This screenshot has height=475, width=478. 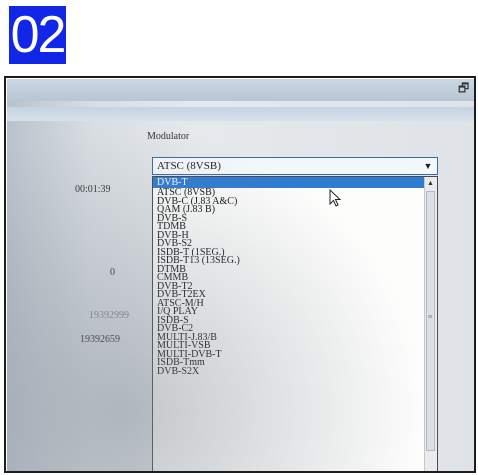 I want to click on scrollbar-thumb: ≡, so click(x=430, y=321).